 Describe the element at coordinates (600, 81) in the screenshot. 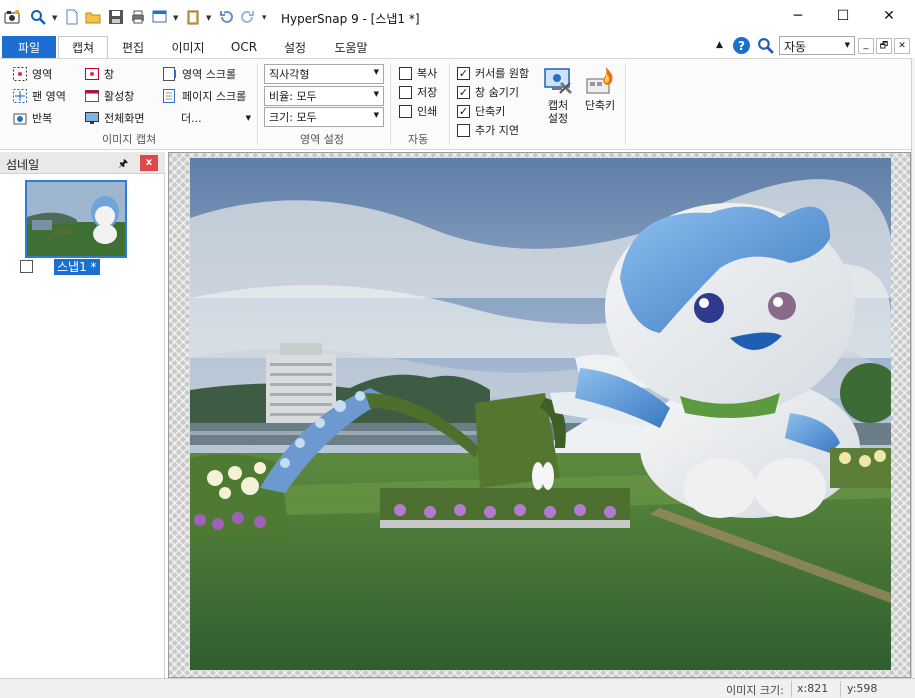

I see `hotkeys-fire-icon` at that location.